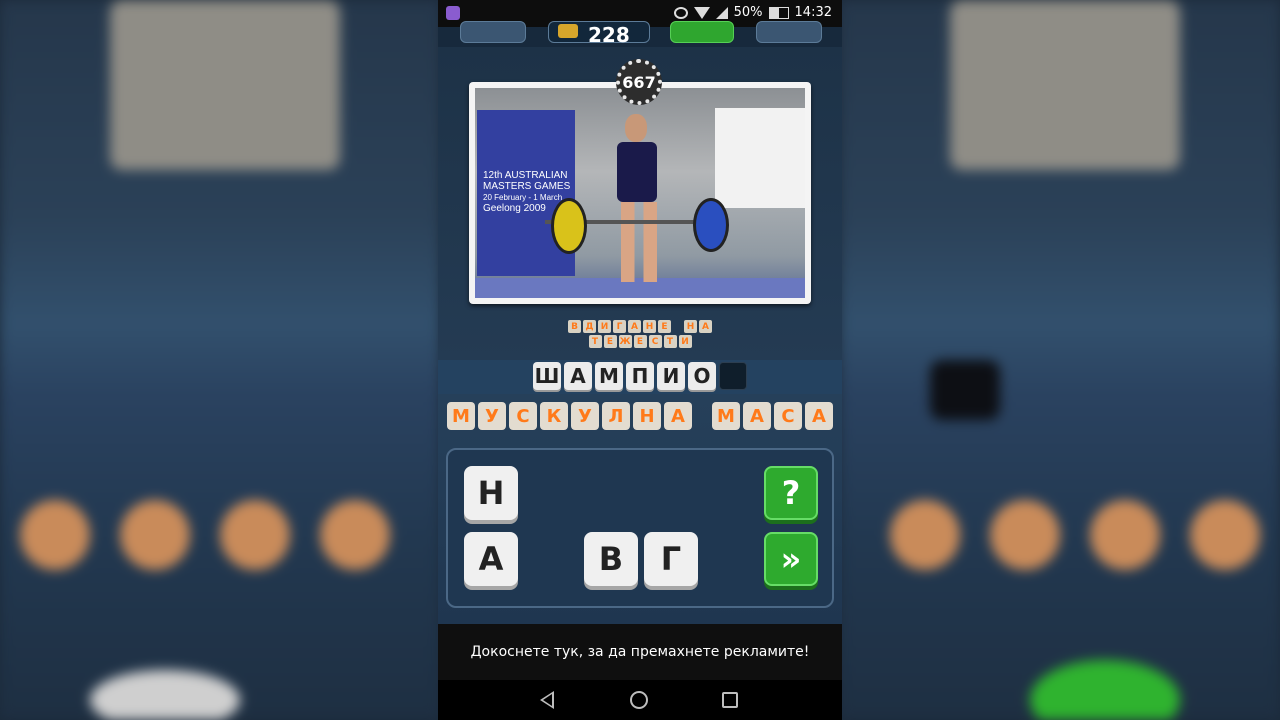 This screenshot has height=720, width=1280. What do you see at coordinates (491, 493) in the screenshot?
I see `letter-button-n: Н` at bounding box center [491, 493].